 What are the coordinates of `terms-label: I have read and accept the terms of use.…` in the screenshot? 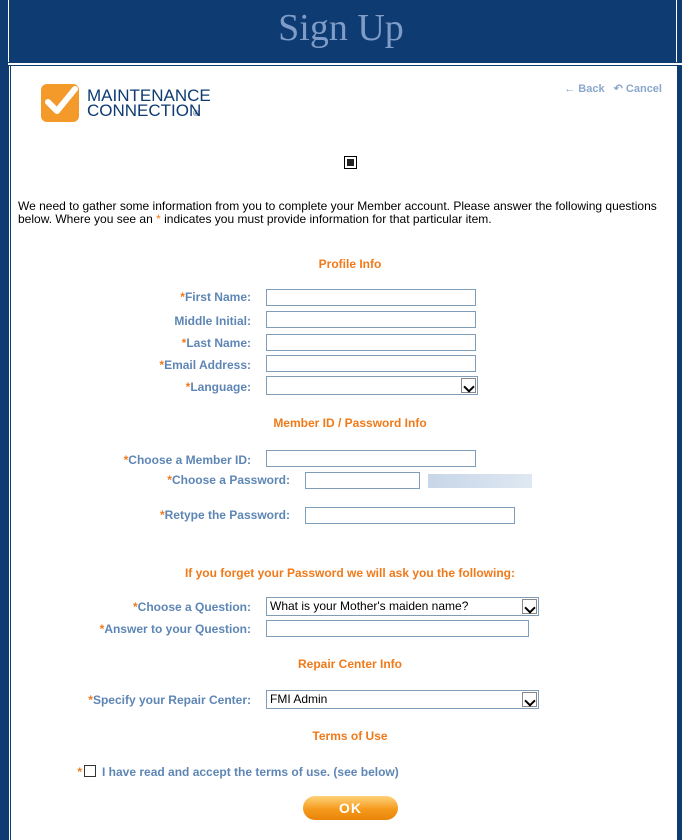 It's located at (250, 772).